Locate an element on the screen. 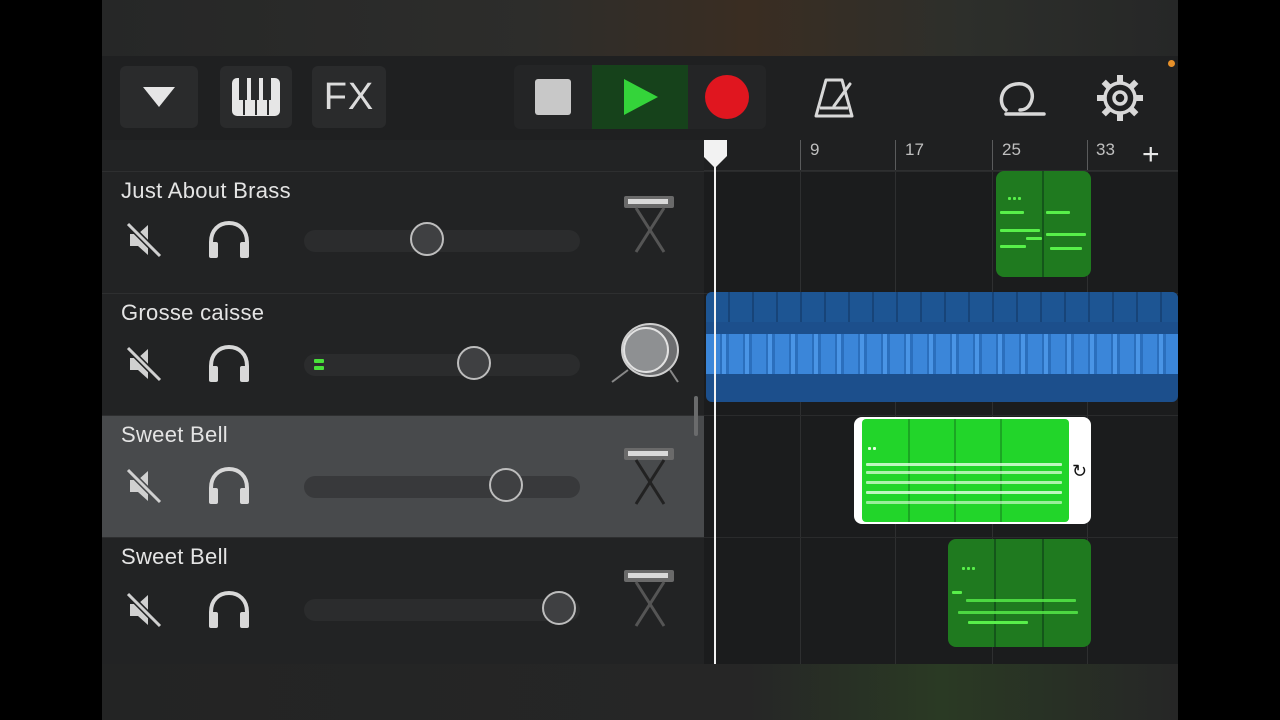 Image resolution: width=1280 pixels, height=720 pixels. metronome-button is located at coordinates (834, 98).